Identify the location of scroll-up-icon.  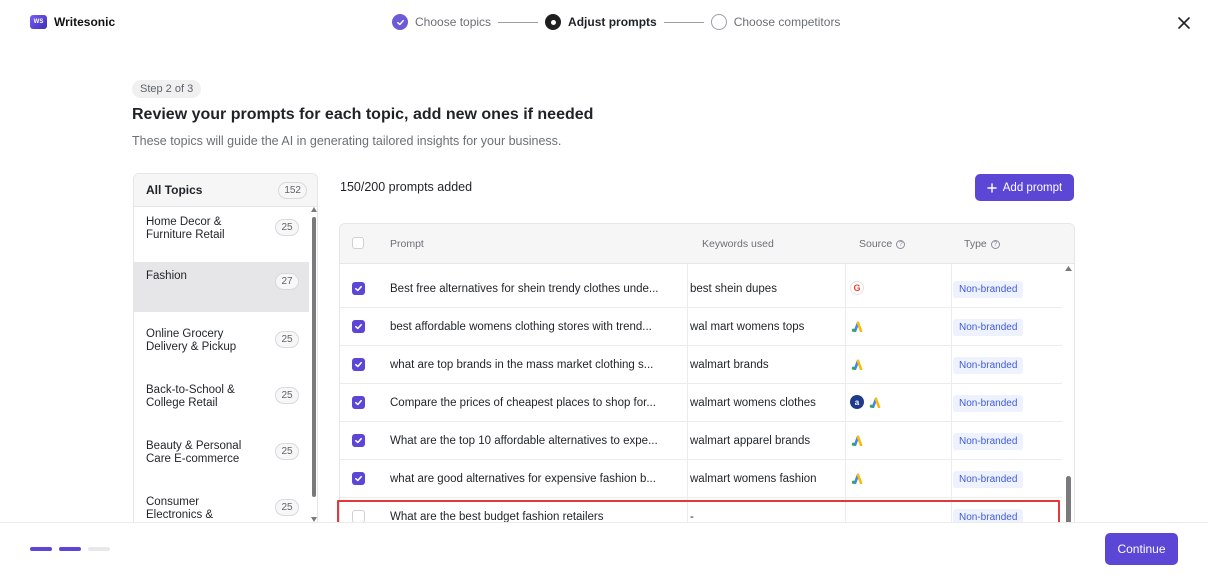
(314, 209).